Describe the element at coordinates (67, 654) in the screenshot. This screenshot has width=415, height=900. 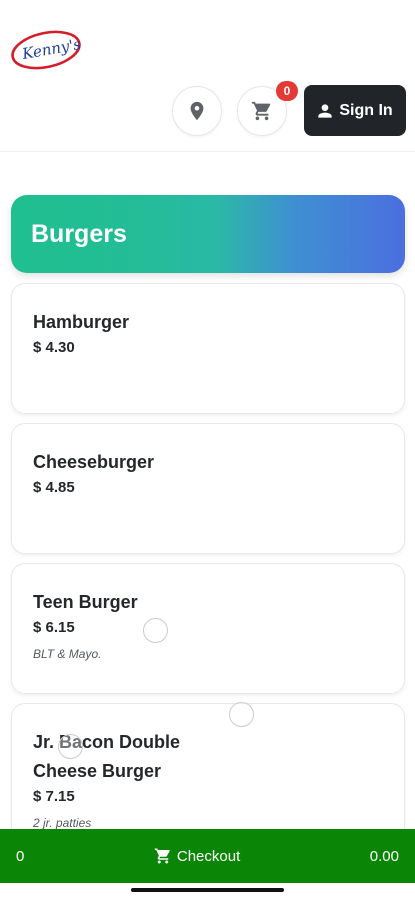
I see `item-description: BLT & Mayo.` at that location.